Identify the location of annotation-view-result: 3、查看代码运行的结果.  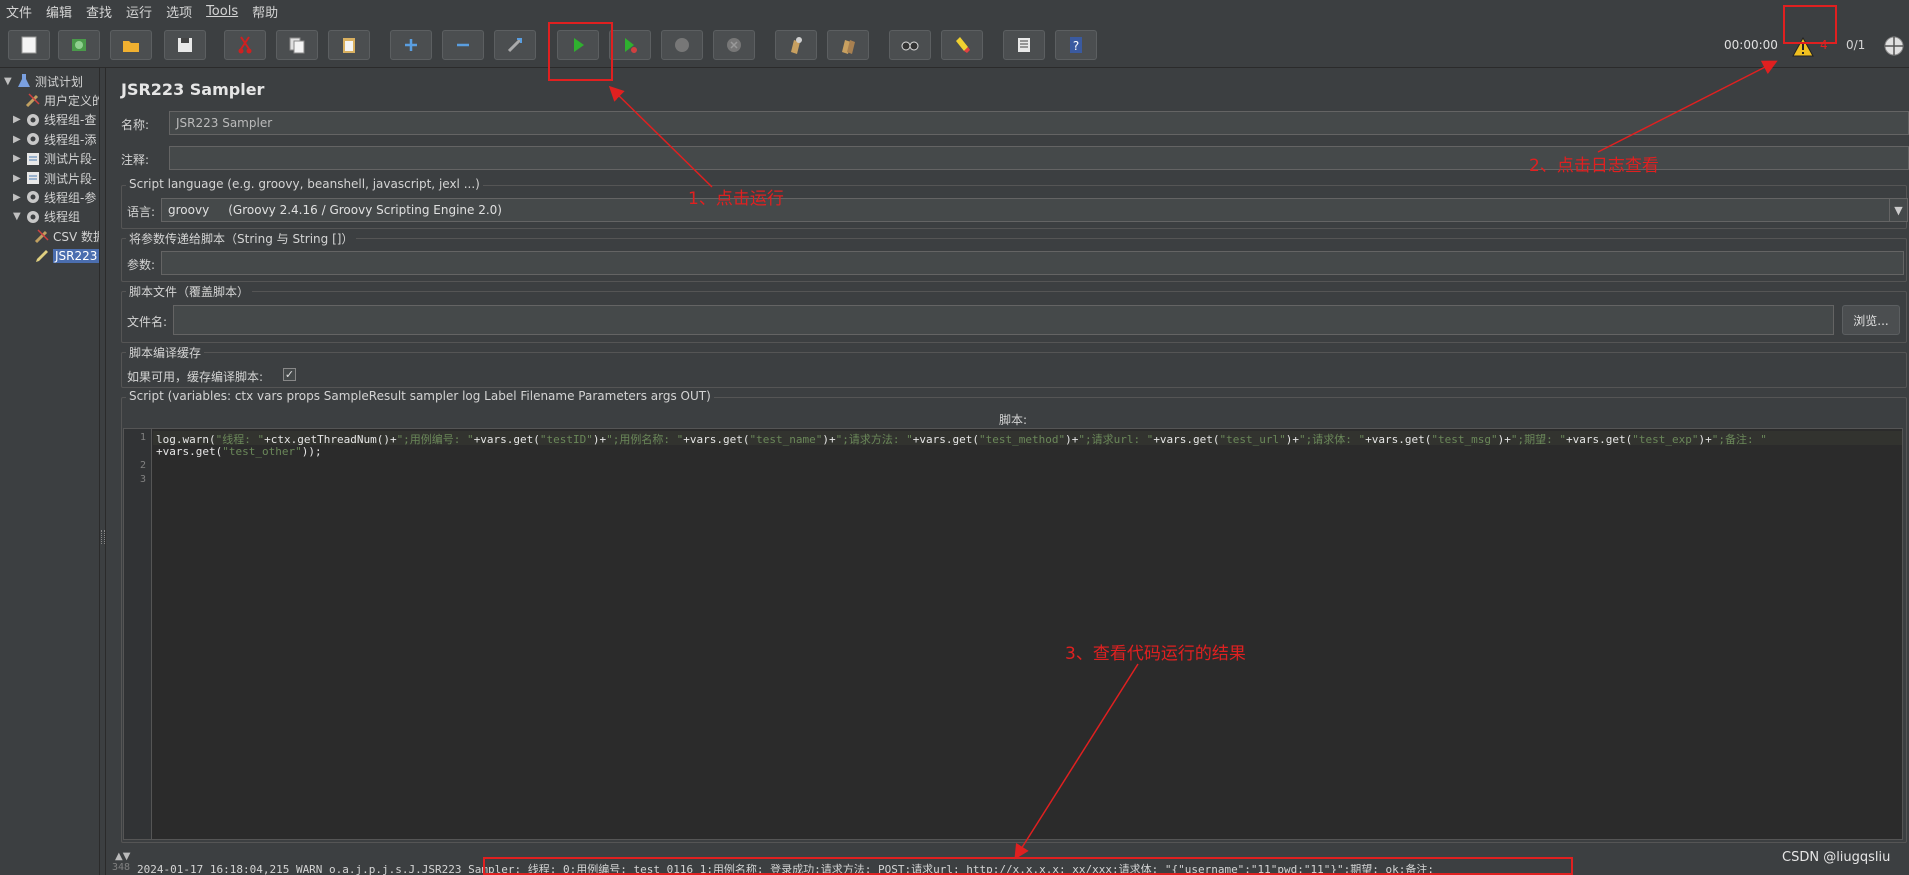
(1155, 654).